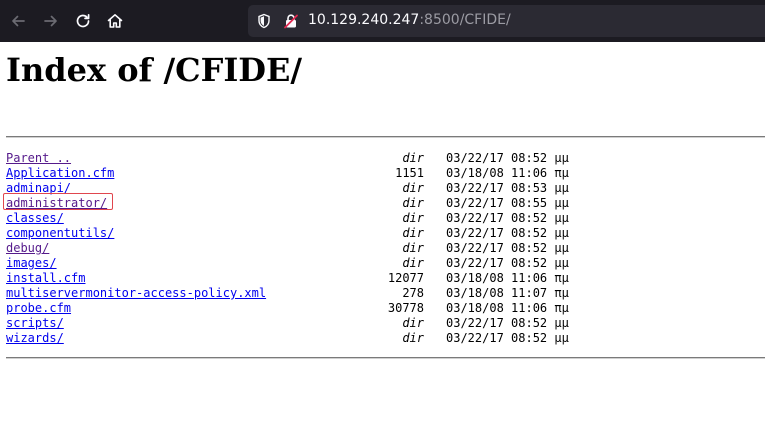  Describe the element at coordinates (31, 263) in the screenshot. I see `file-link: images/` at that location.